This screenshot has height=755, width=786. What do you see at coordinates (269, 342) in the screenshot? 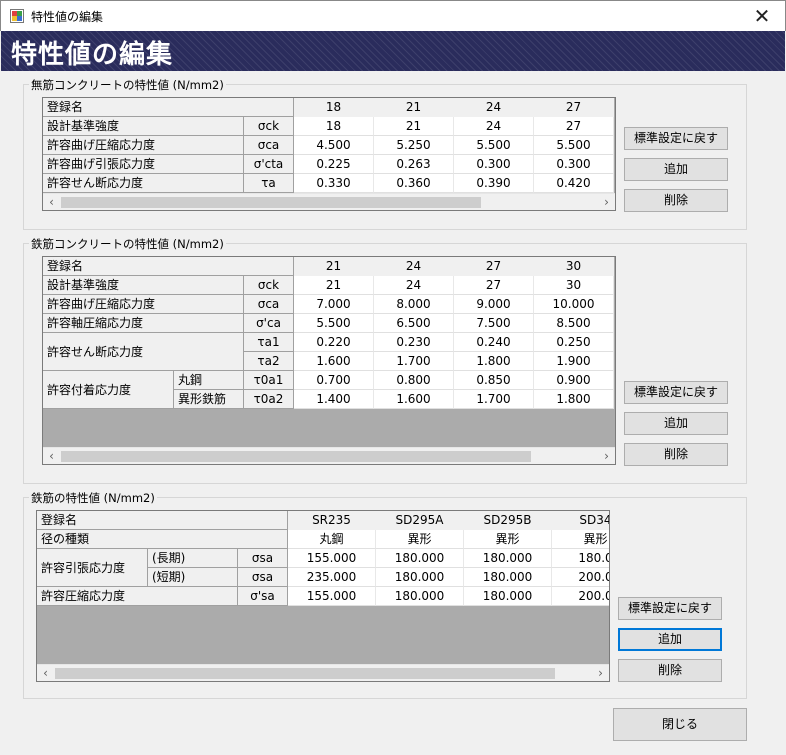
I see `row-symbol: τa1` at bounding box center [269, 342].